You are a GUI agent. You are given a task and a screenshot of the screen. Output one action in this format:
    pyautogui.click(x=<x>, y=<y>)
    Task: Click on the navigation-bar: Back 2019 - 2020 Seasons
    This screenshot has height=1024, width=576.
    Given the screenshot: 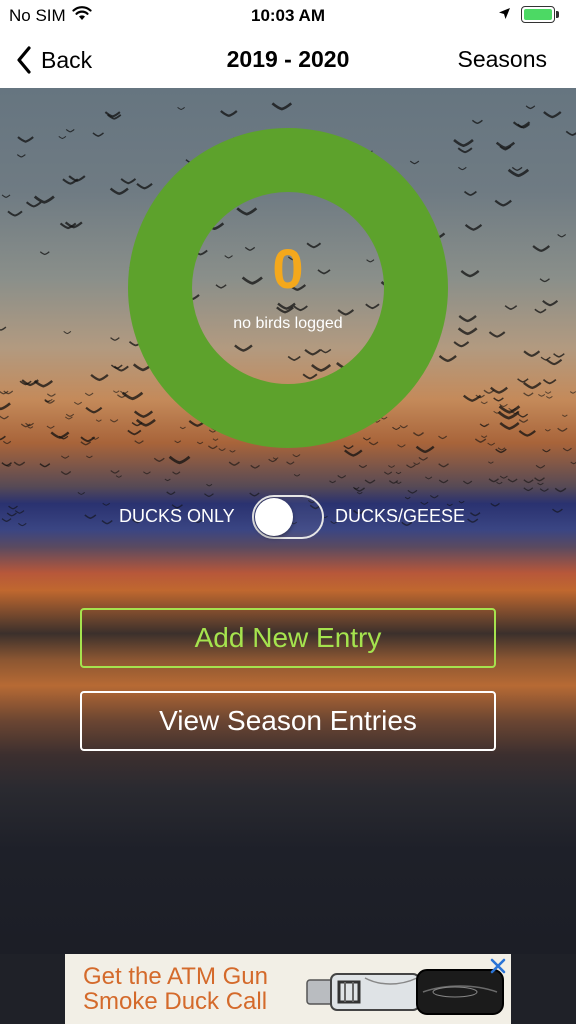 What is the action you would take?
    pyautogui.click(x=288, y=60)
    